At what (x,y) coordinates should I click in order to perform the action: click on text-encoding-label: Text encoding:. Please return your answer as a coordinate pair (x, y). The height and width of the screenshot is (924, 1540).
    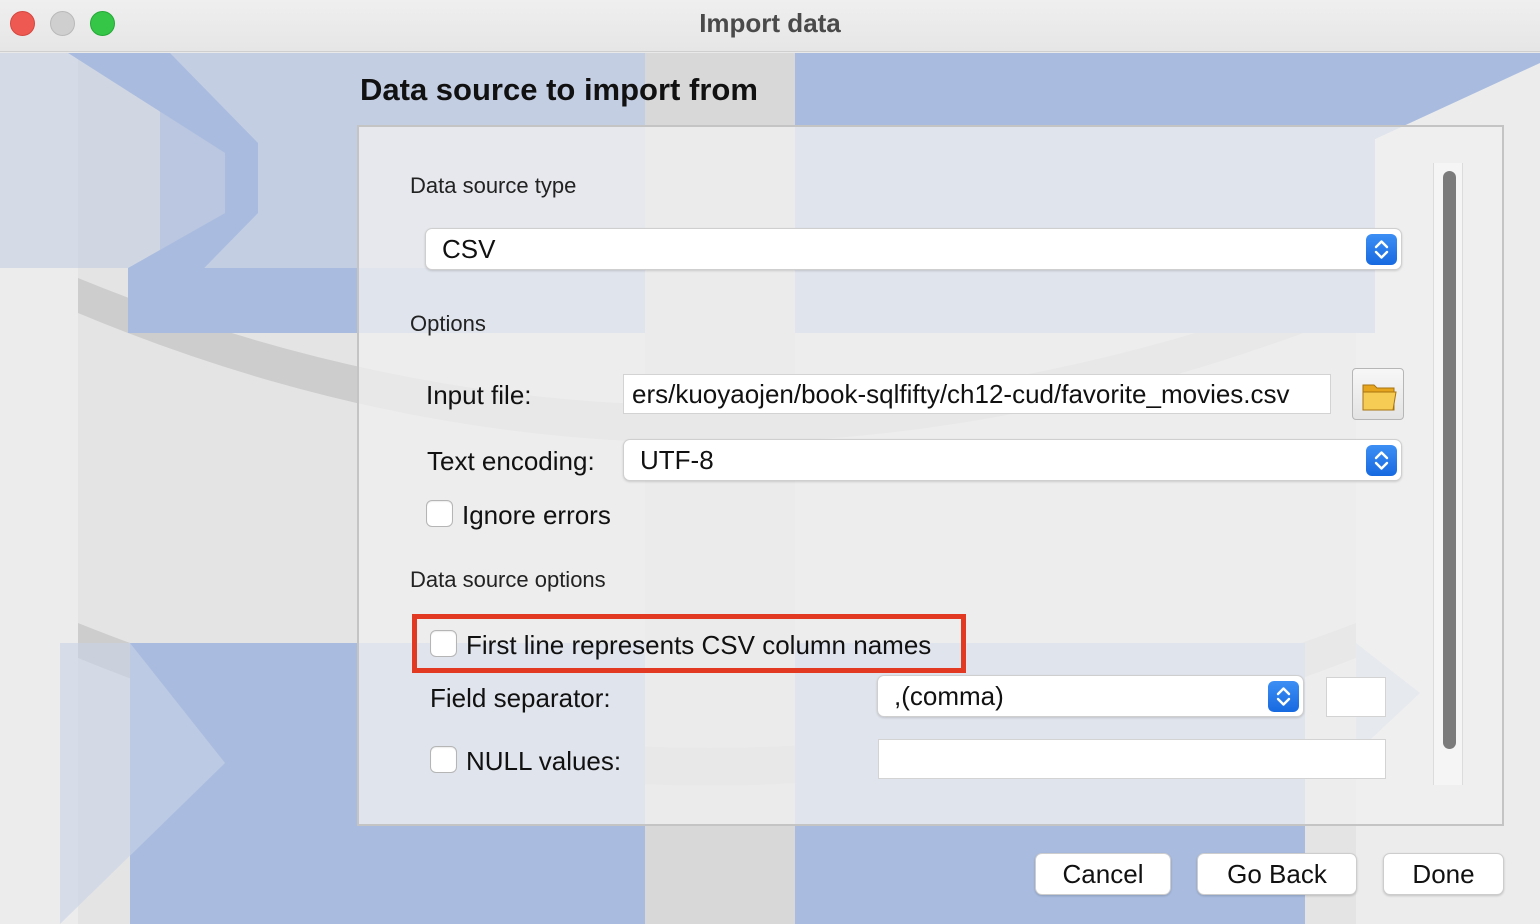
    Looking at the image, I should click on (511, 461).